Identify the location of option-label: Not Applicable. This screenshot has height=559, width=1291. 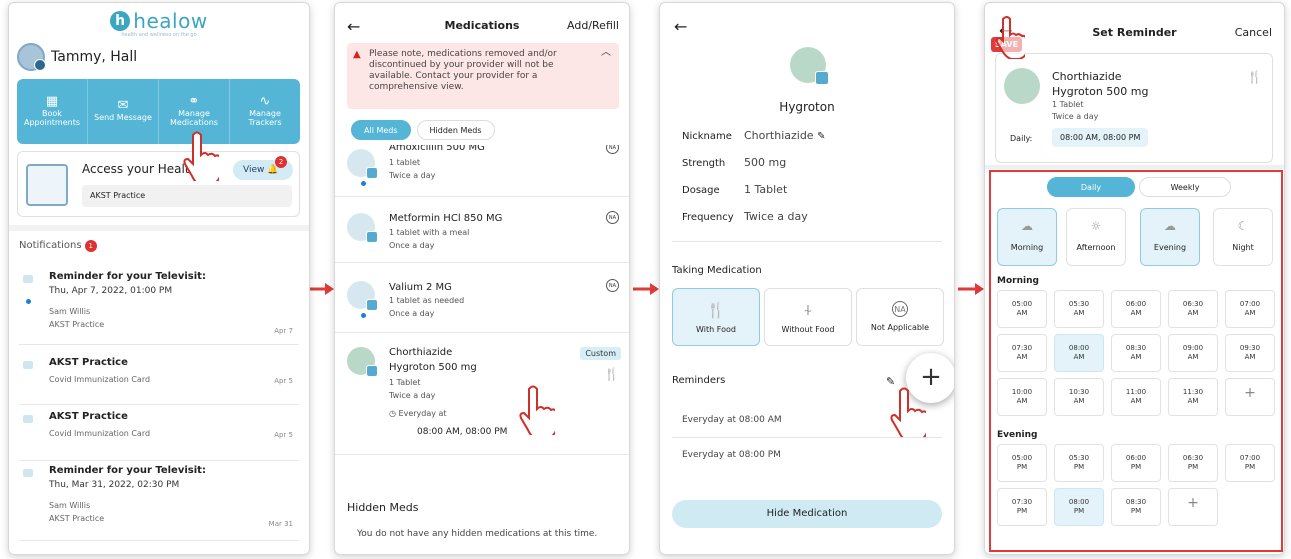
(900, 327).